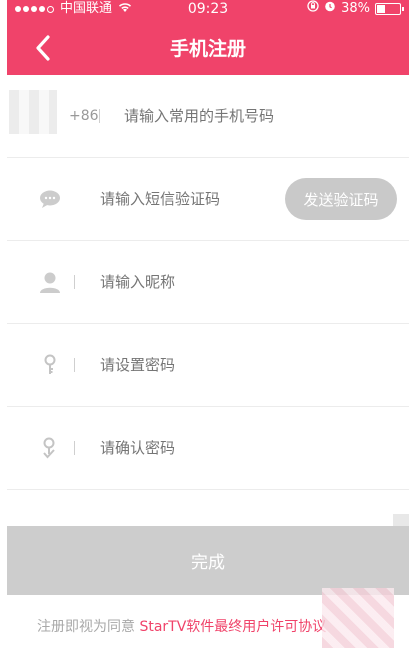 The width and height of the screenshot is (409, 669). I want to click on country-code: +86, so click(84, 116).